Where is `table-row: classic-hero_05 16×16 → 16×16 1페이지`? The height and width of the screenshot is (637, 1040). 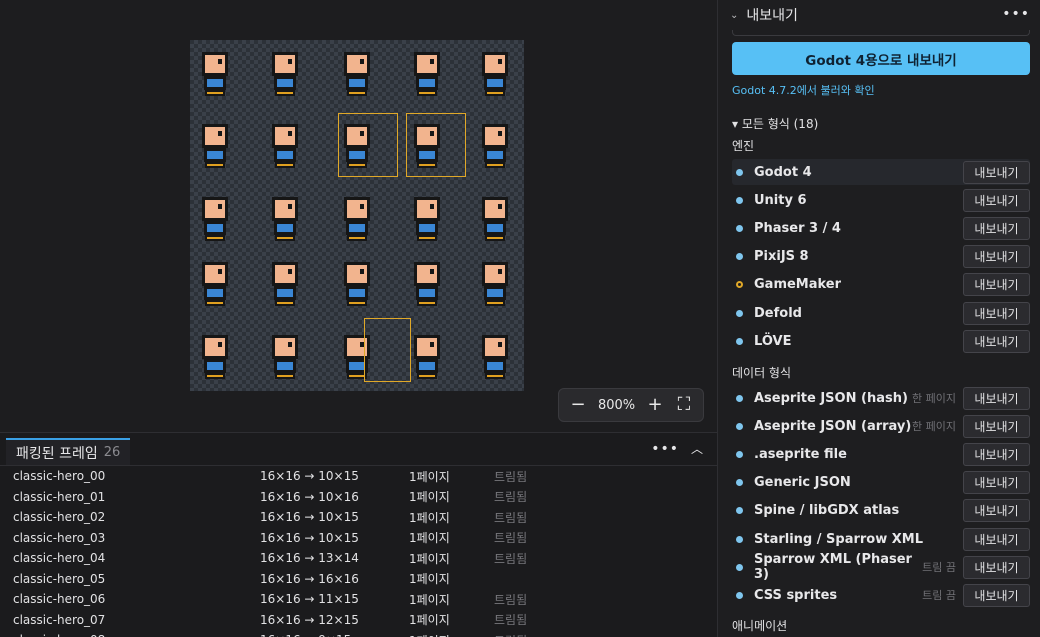
table-row: classic-hero_05 16×16 → 16×16 1페이지 is located at coordinates (358, 579).